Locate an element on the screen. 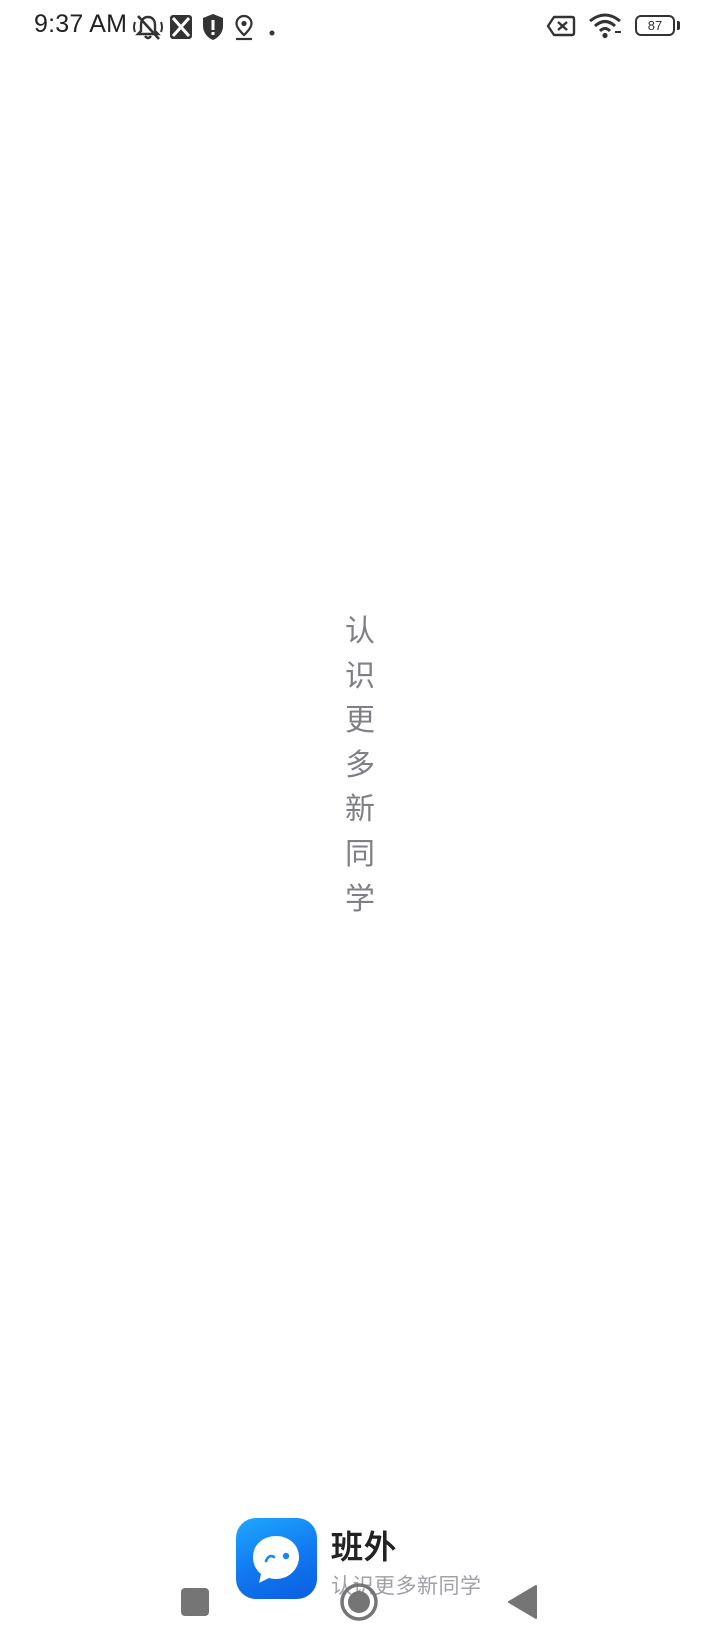  slogan-char: 认 is located at coordinates (360, 631).